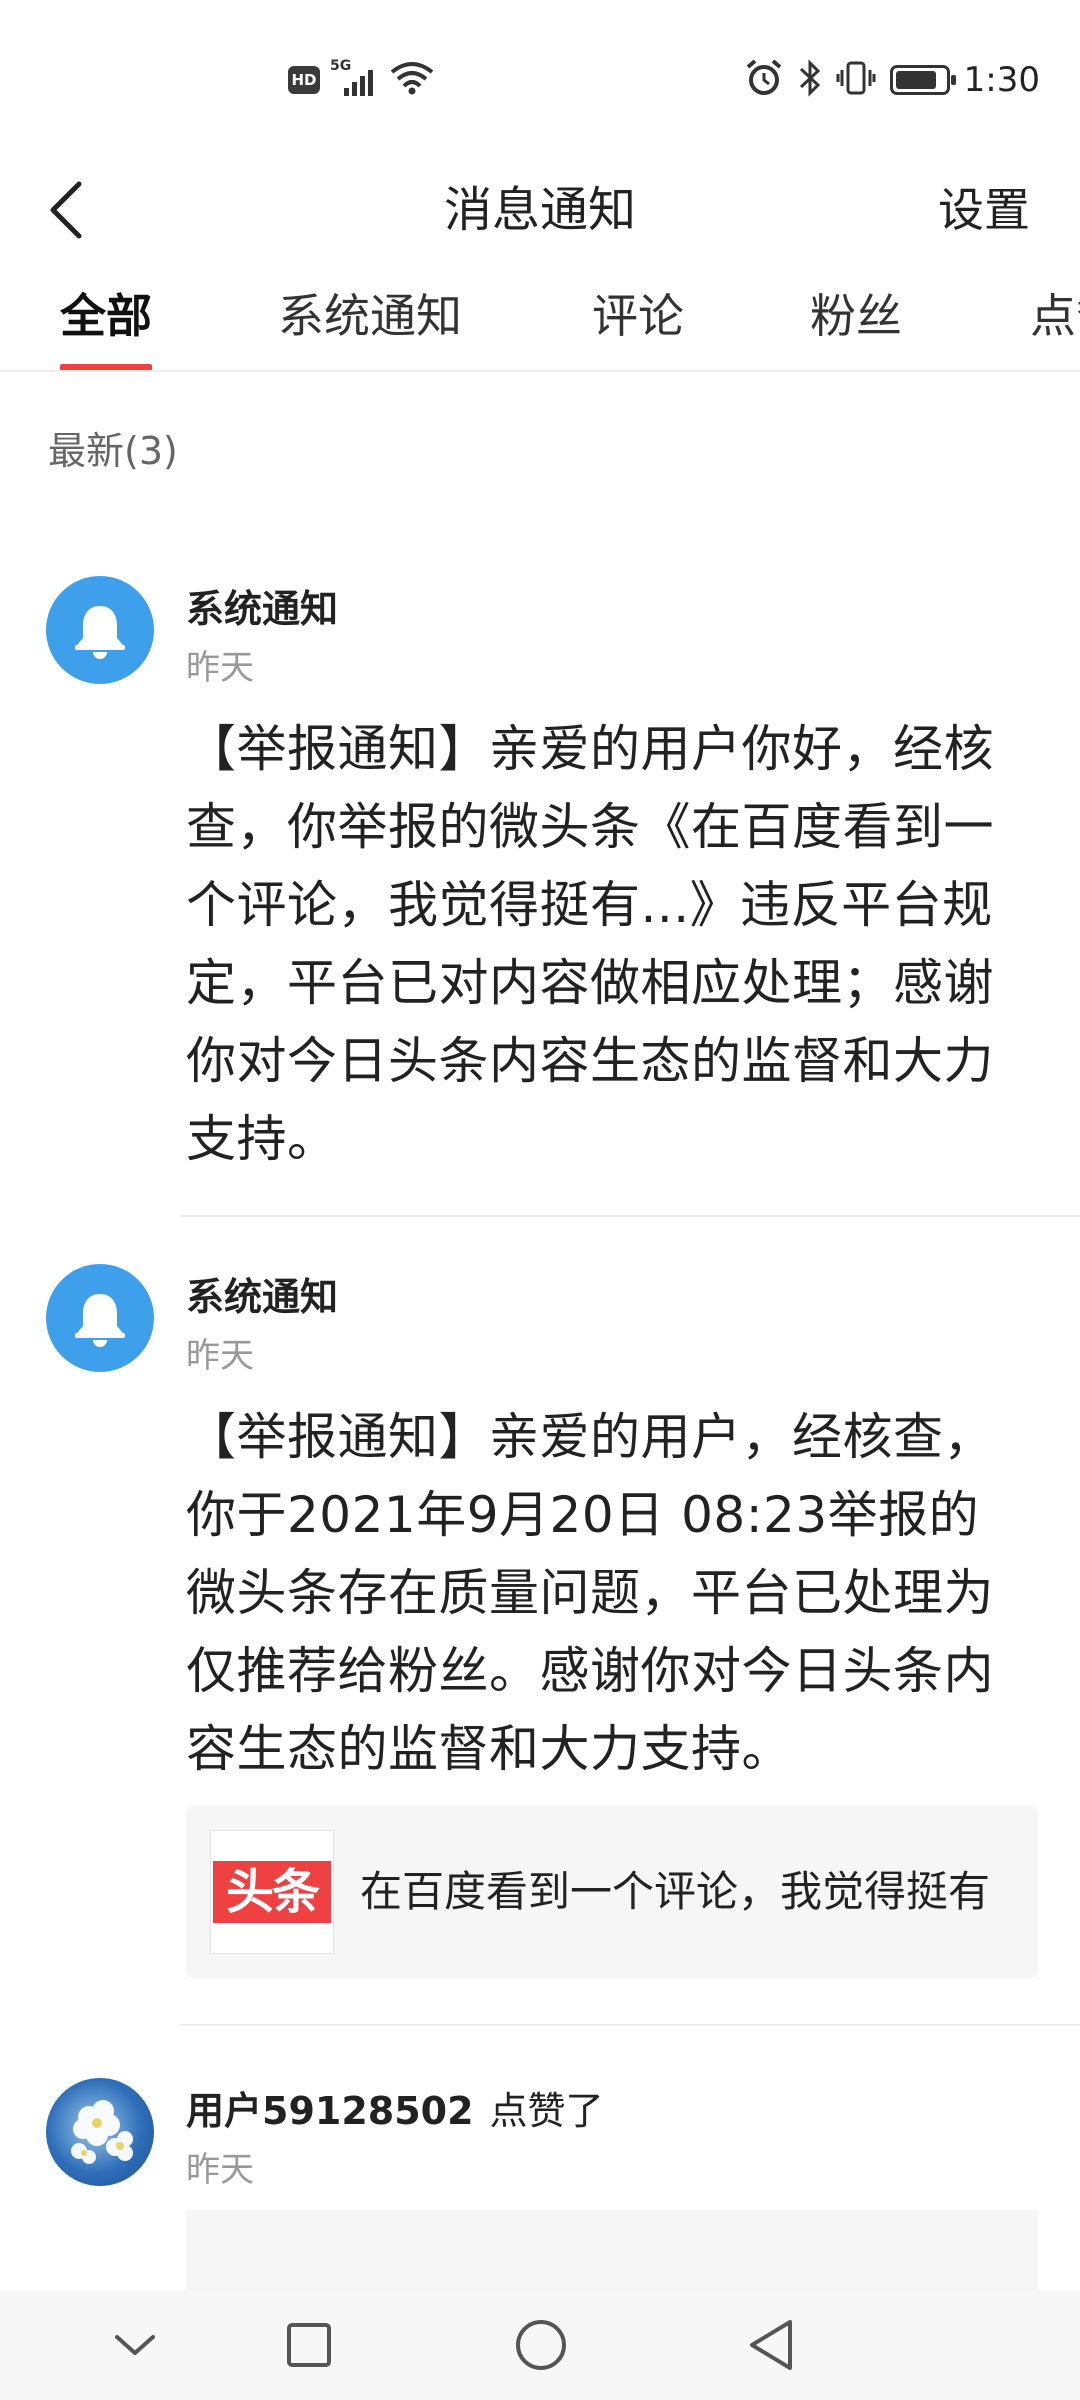  What do you see at coordinates (355, 78) in the screenshot?
I see `signal-icon: 5G` at bounding box center [355, 78].